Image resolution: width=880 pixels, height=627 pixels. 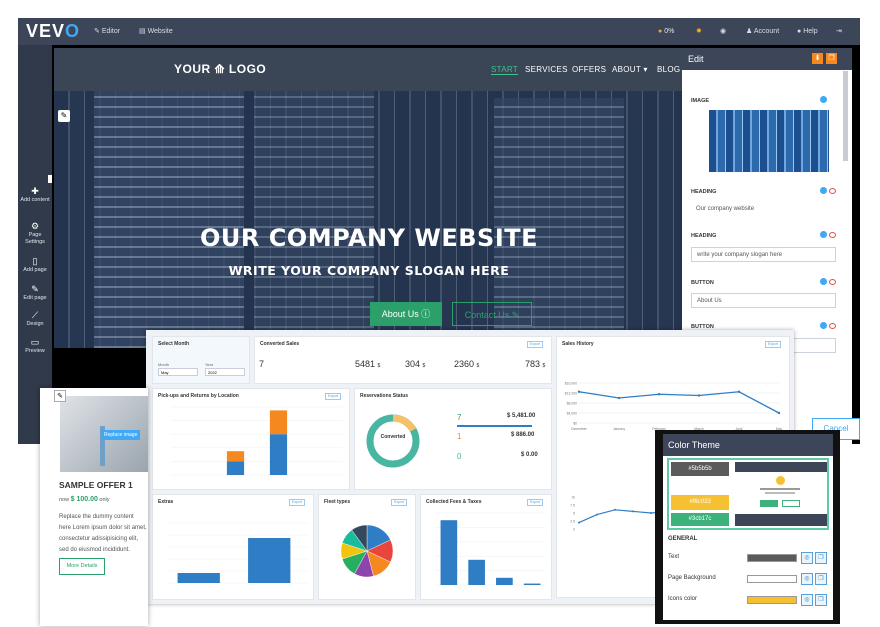 What do you see at coordinates (769, 141) in the screenshot?
I see `image-thumbnail` at bounding box center [769, 141].